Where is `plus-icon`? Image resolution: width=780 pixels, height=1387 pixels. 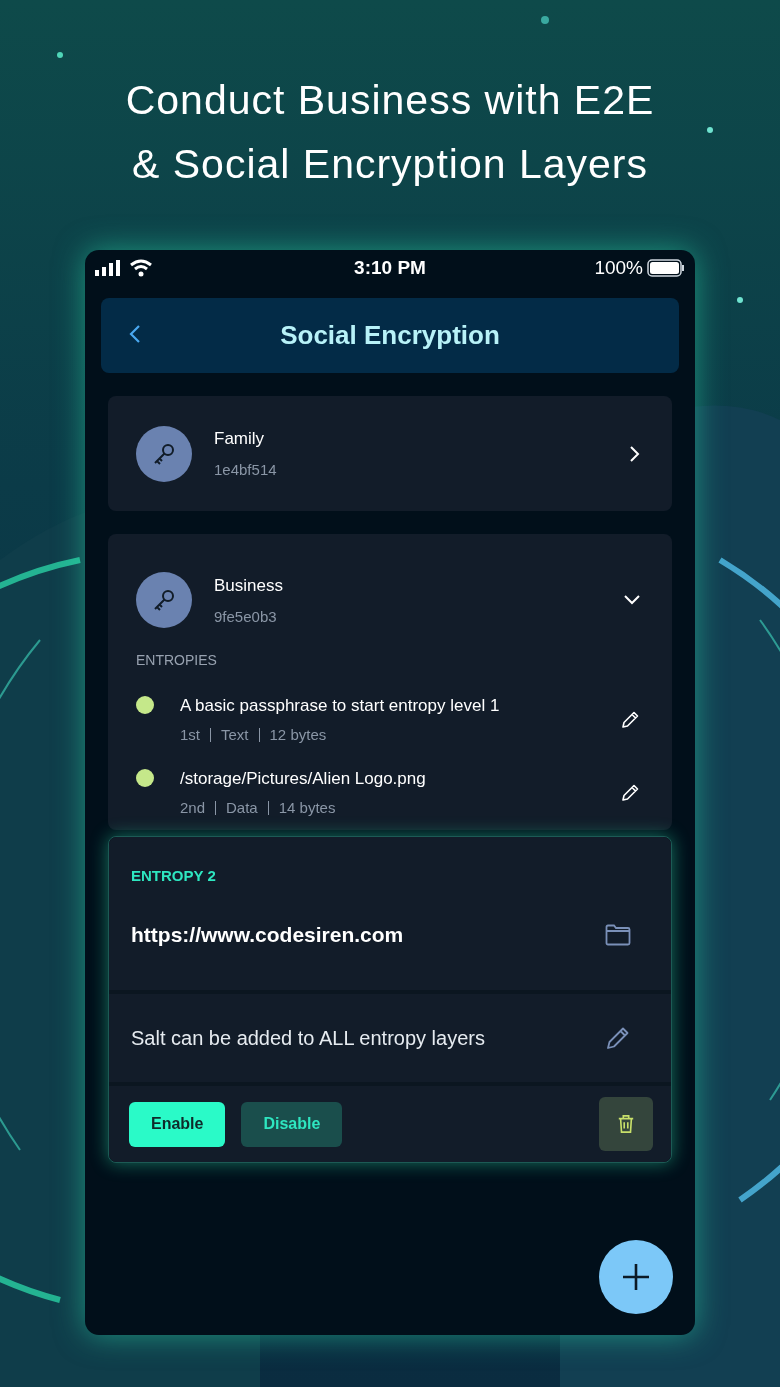
plus-icon is located at coordinates (636, 1277).